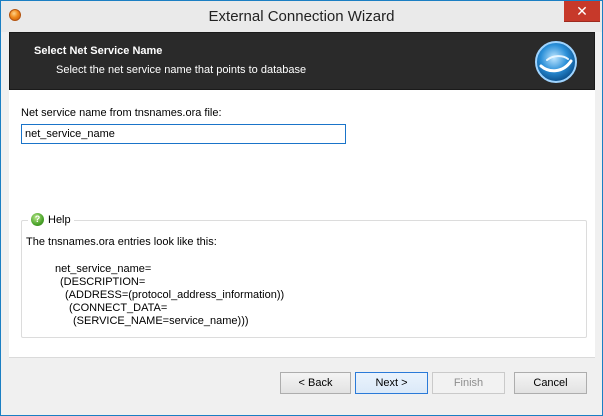 Image resolution: width=603 pixels, height=416 pixels. Describe the element at coordinates (37, 219) in the screenshot. I see `help-icon: ?` at that location.